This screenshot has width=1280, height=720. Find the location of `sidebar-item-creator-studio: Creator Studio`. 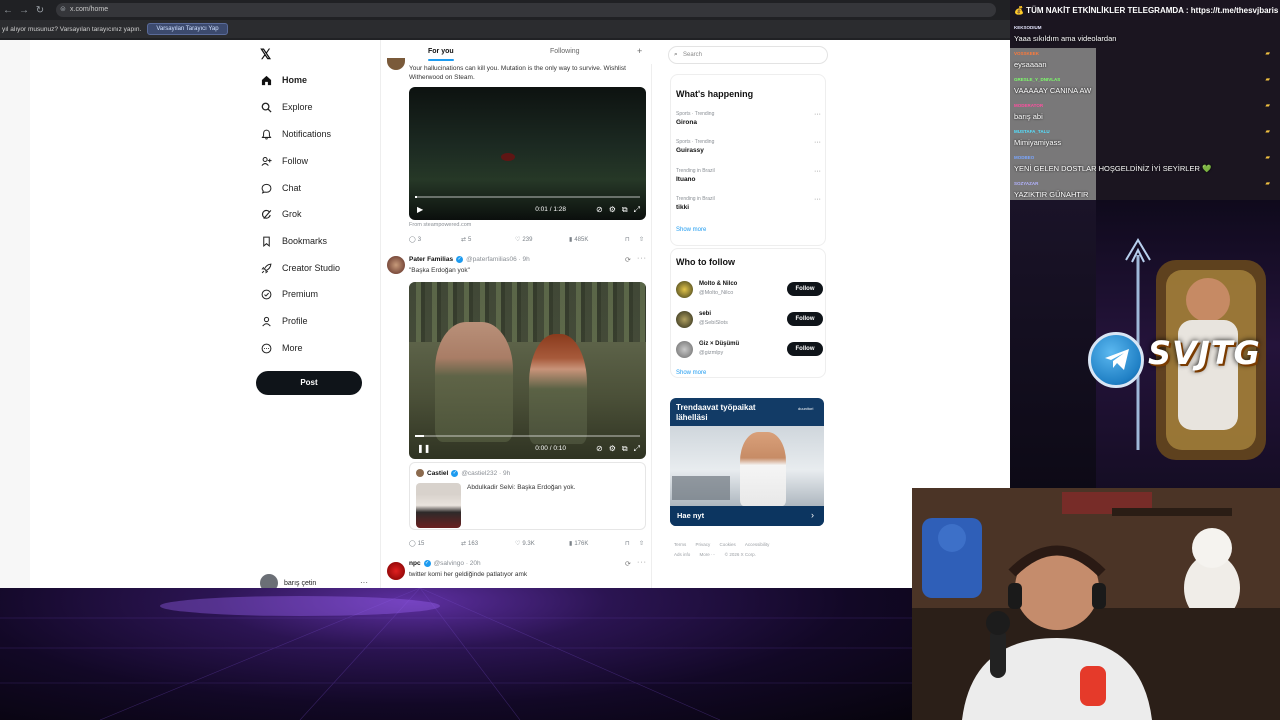

sidebar-item-creator-studio: Creator Studio is located at coordinates (300, 268).